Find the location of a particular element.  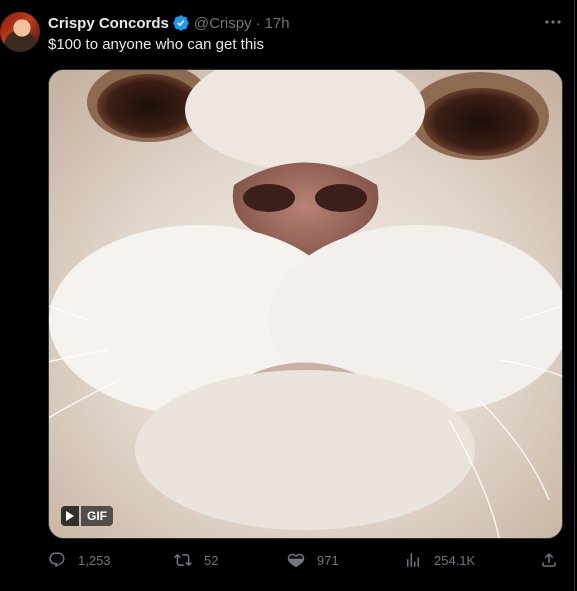

gif-label: GIF is located at coordinates (97, 516).